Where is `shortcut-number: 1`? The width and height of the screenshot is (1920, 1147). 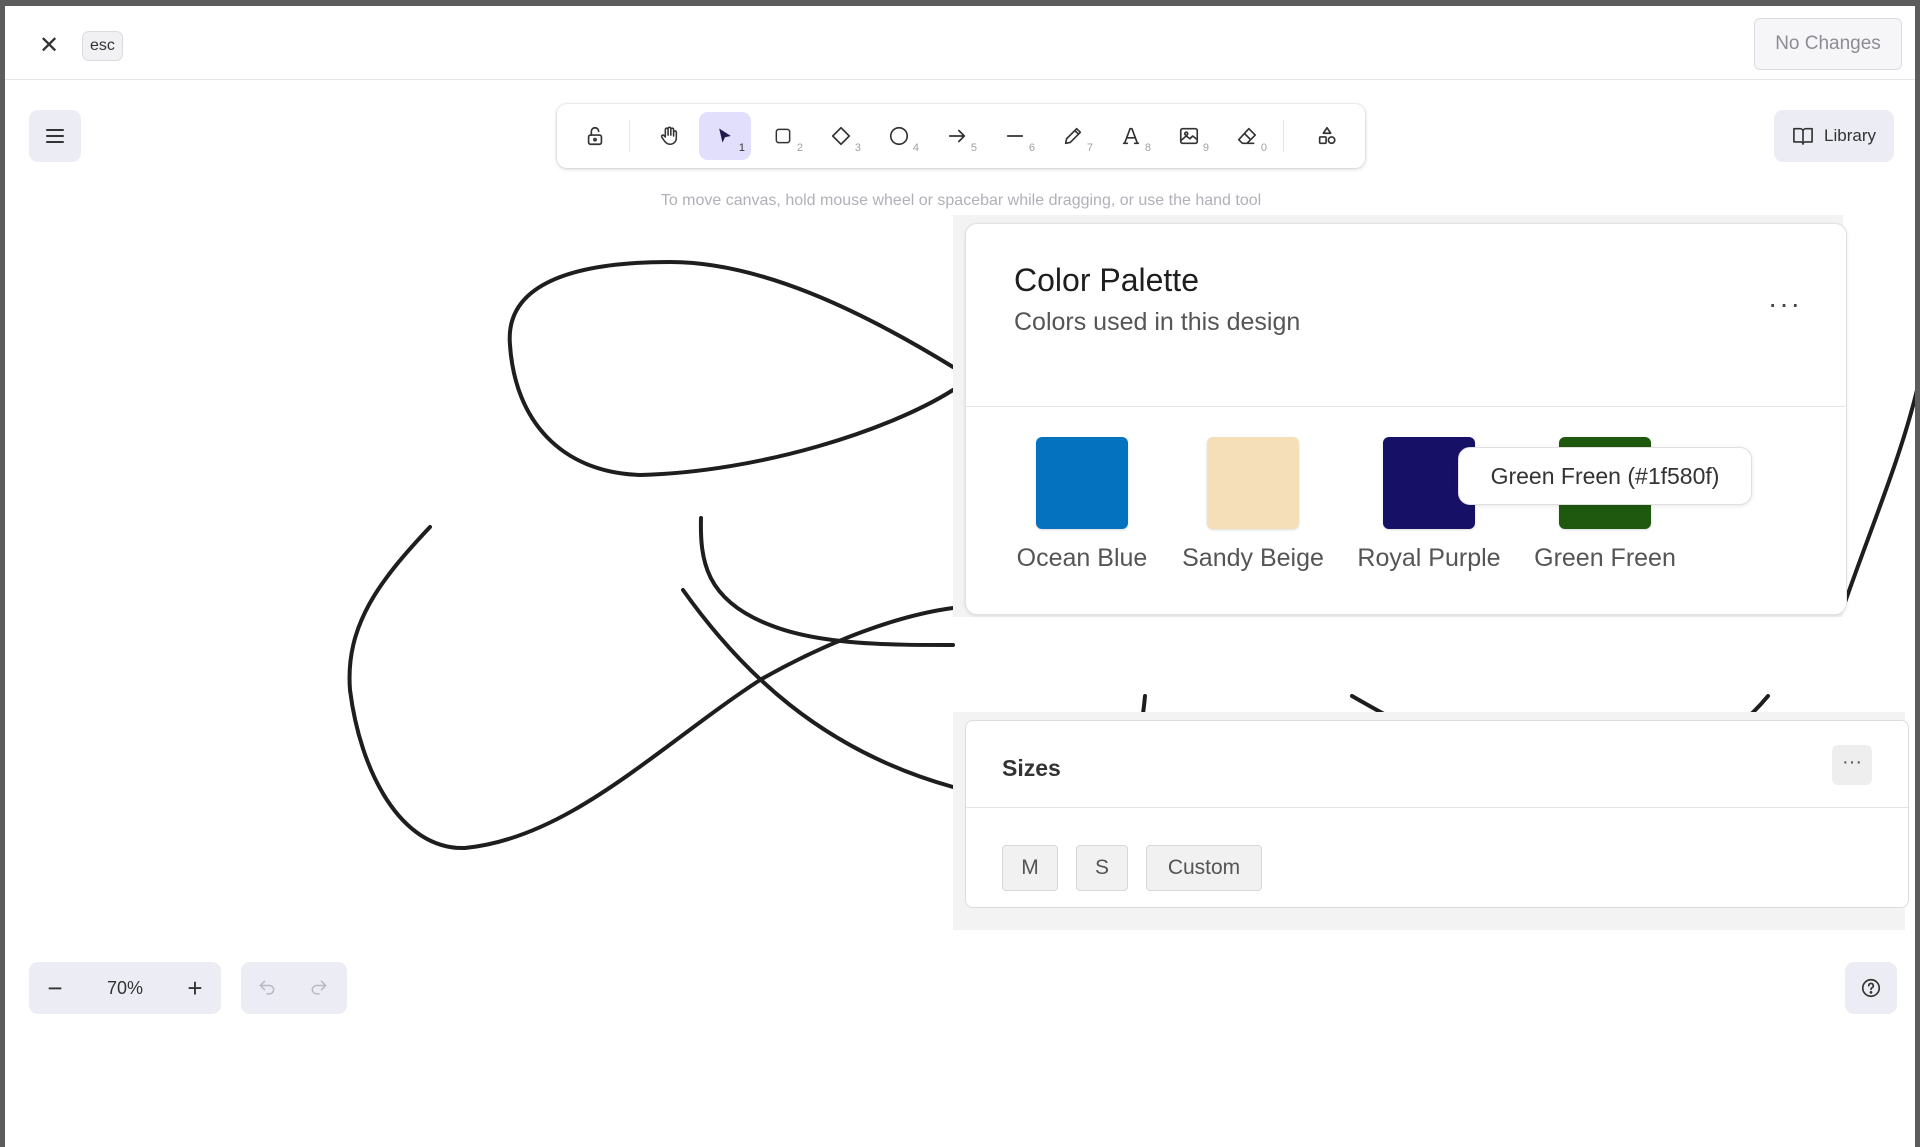
shortcut-number: 1 is located at coordinates (741, 148).